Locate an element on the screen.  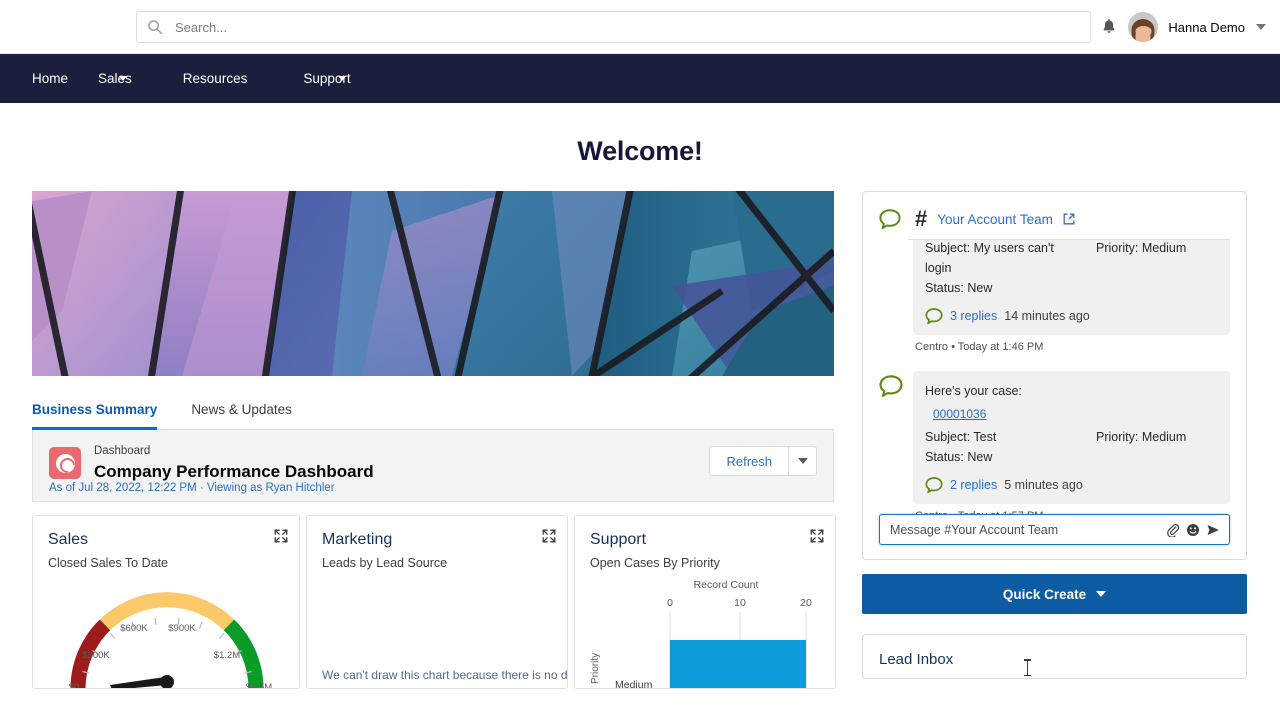
replies-link: 3 replies is located at coordinates (973, 316).